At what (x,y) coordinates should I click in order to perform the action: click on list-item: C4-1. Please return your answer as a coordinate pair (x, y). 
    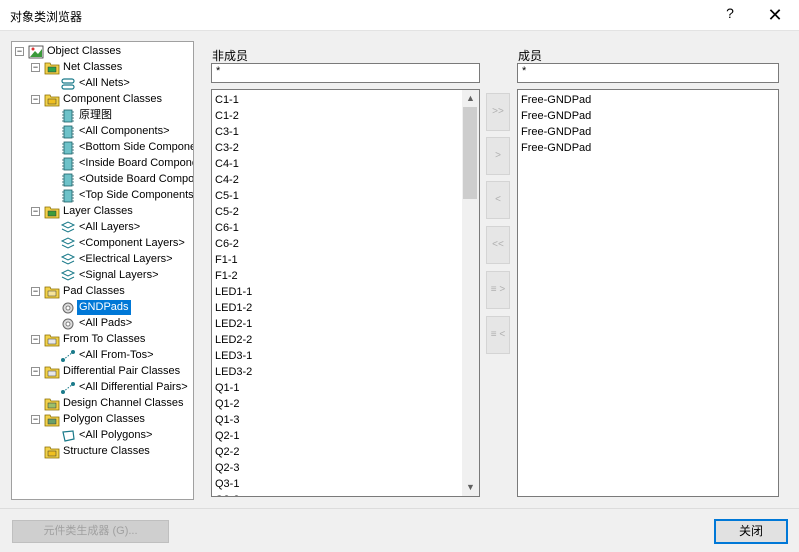
    Looking at the image, I should click on (227, 164).